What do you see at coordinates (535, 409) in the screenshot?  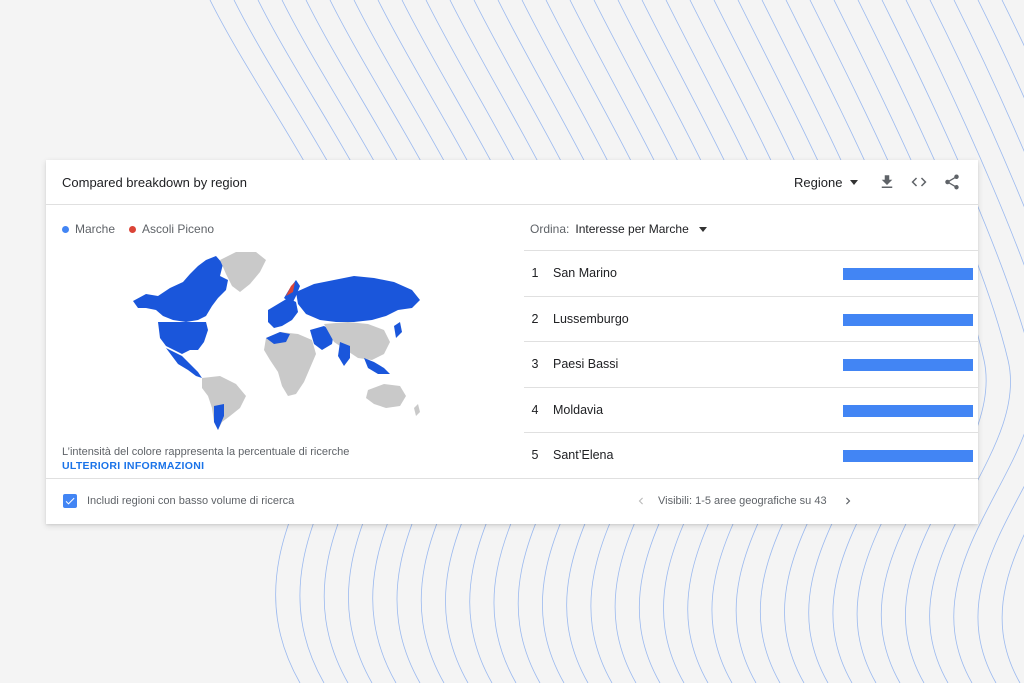 I see `row-rank: 4` at bounding box center [535, 409].